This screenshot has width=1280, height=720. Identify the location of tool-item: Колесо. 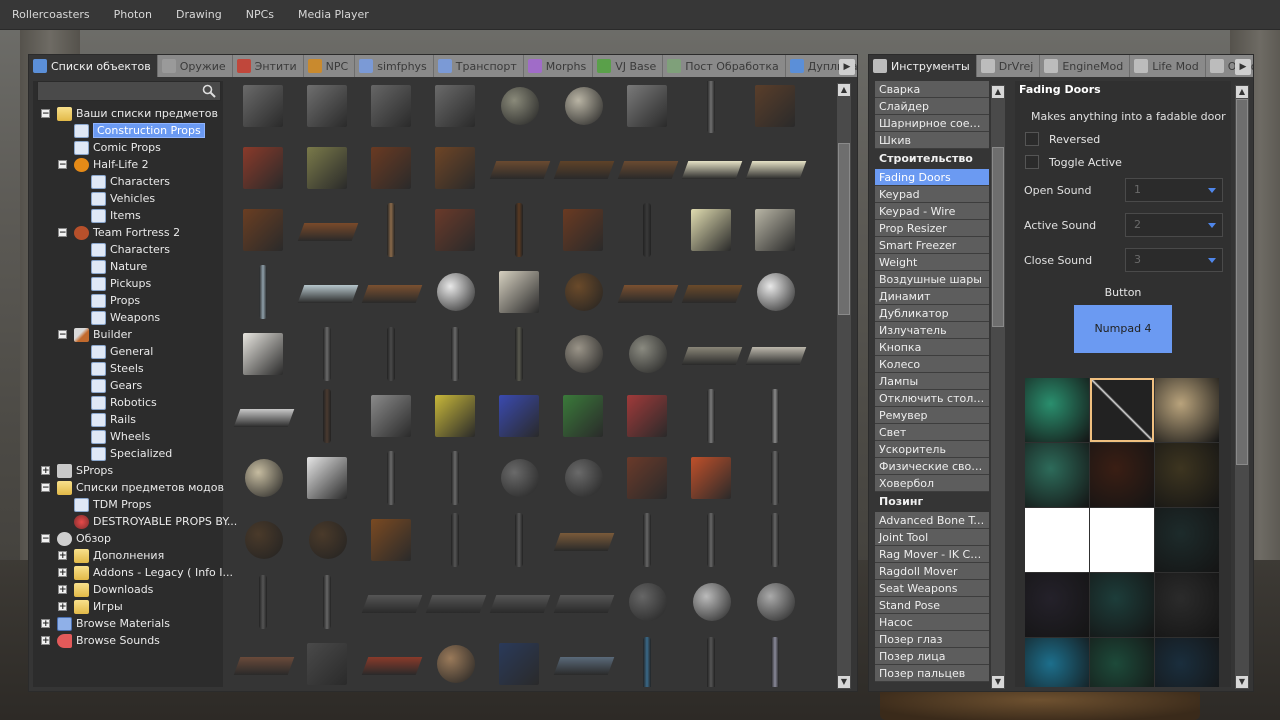
(932, 364).